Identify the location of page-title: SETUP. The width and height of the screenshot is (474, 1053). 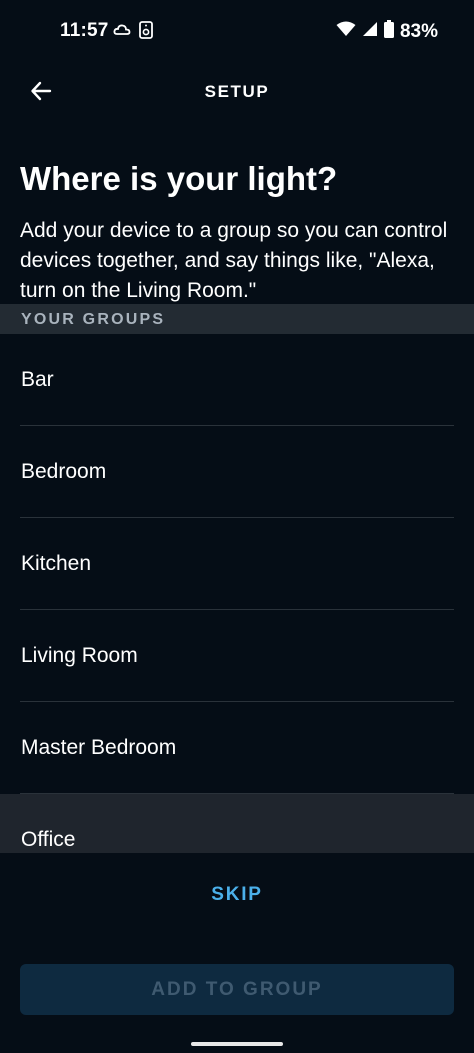
(237, 91).